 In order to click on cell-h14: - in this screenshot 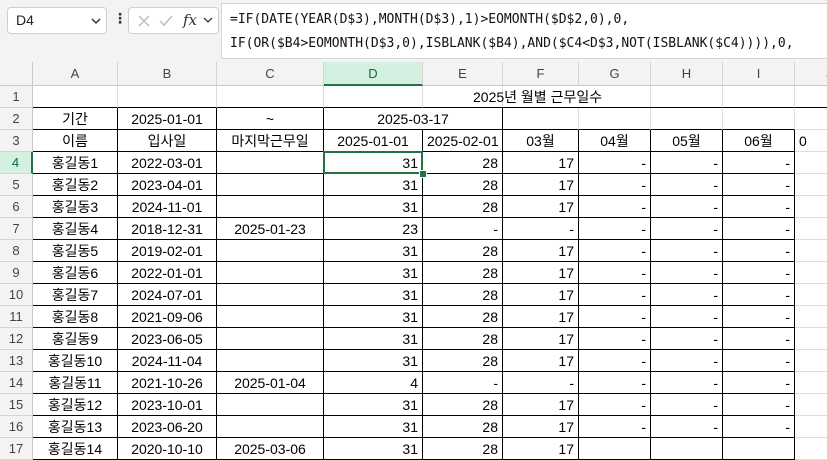, I will do `click(687, 383)`.